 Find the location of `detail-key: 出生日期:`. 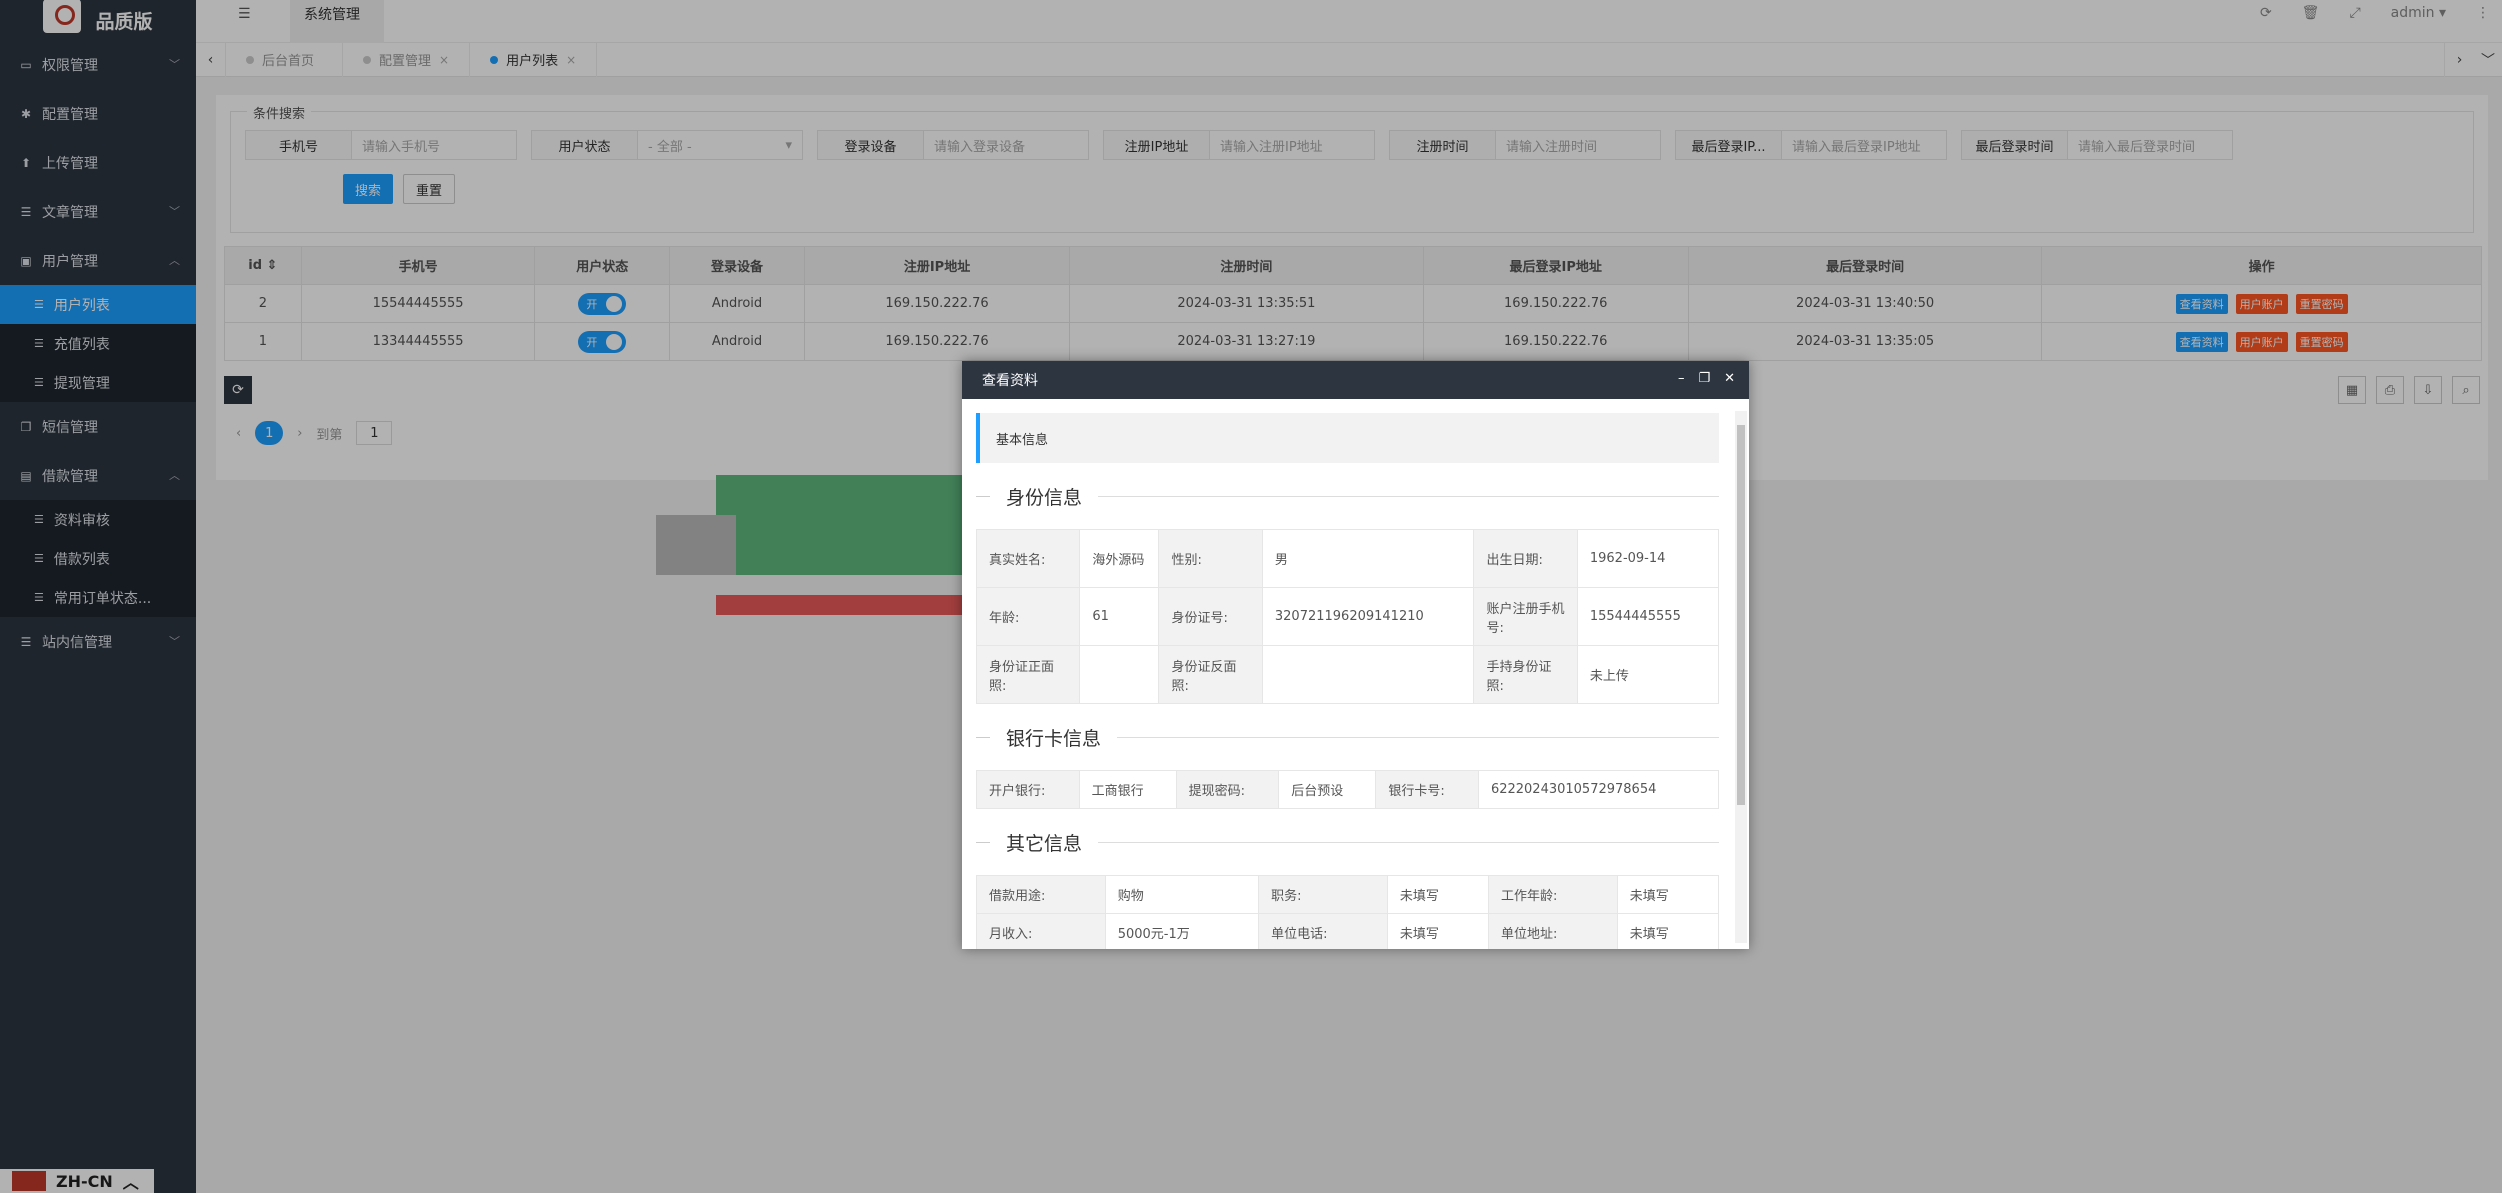

detail-key: 出生日期: is located at coordinates (1525, 558).